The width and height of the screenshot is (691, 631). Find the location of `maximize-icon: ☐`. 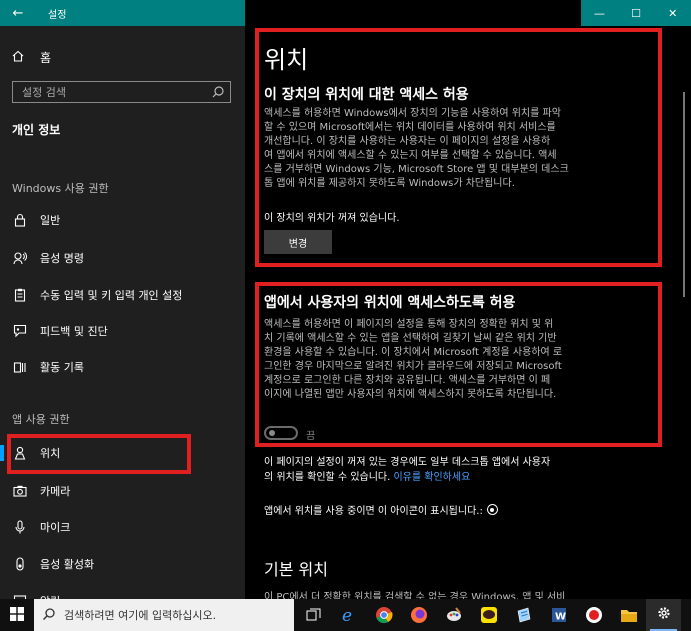

maximize-icon: ☐ is located at coordinates (636, 13).